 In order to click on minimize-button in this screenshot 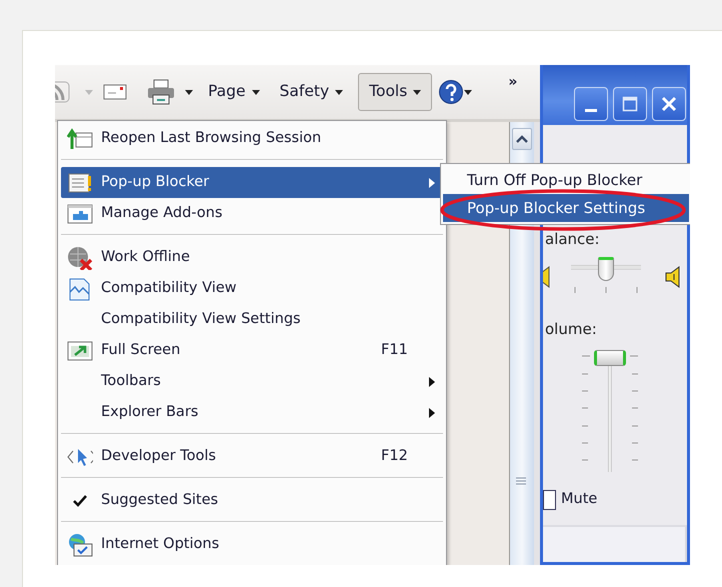, I will do `click(591, 104)`.